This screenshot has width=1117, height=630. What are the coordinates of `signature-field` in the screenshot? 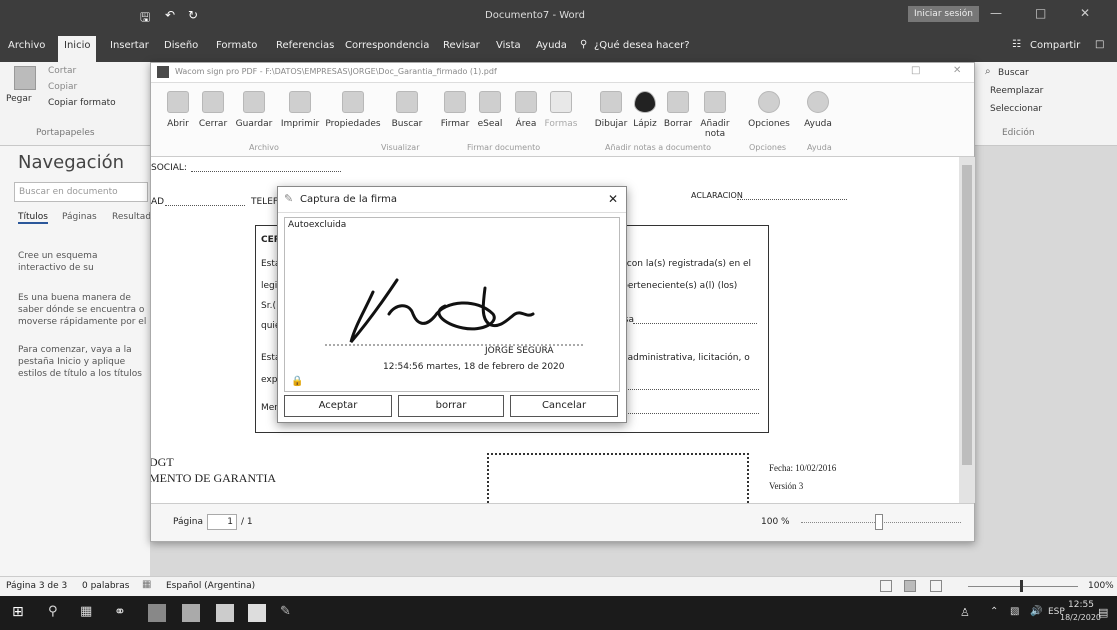 It's located at (618, 478).